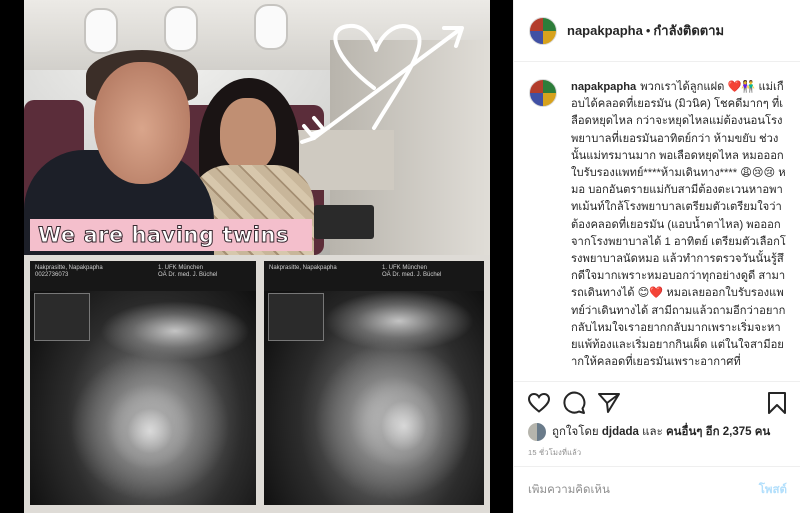 This screenshot has height=513, width=800. Describe the element at coordinates (652, 432) in the screenshot. I see `likes-conjunction: และ` at that location.